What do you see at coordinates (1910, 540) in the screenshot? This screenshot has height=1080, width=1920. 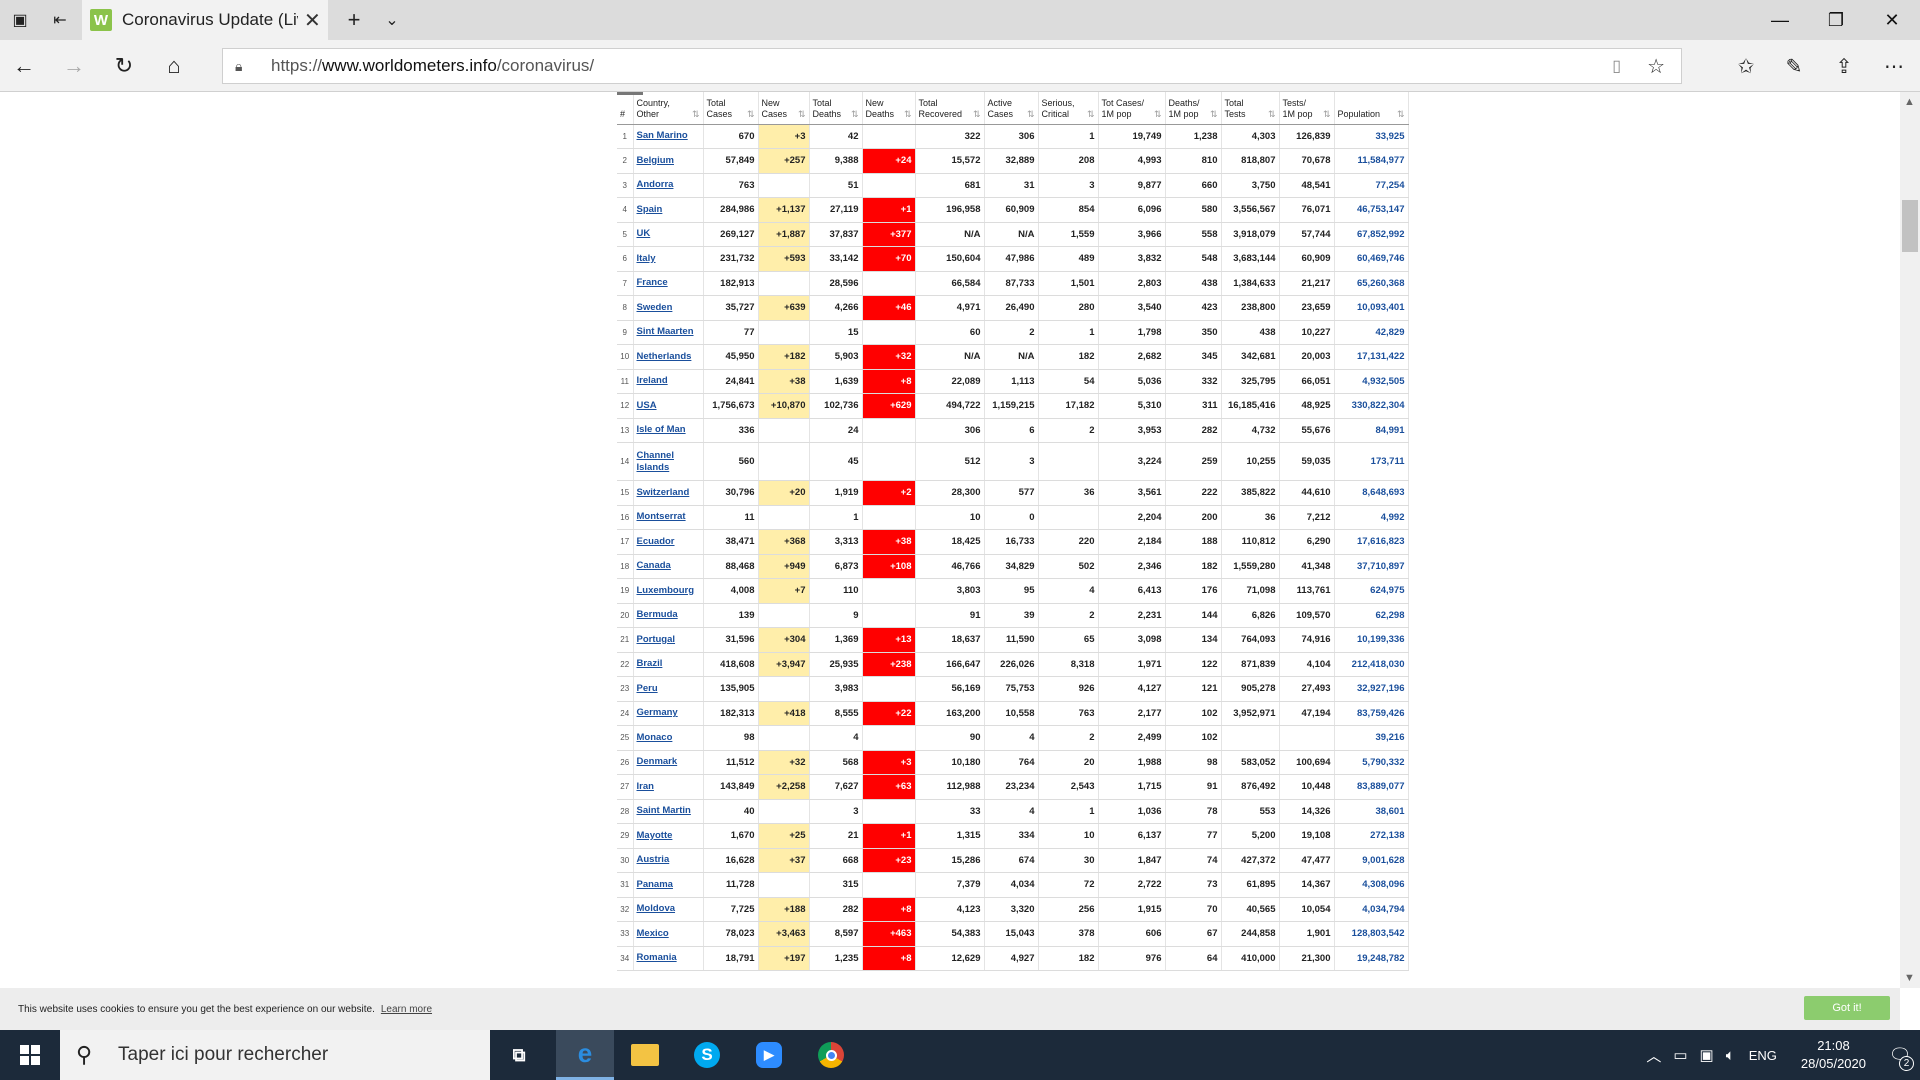 I see `page-scrollbar: ▲ ▼` at bounding box center [1910, 540].